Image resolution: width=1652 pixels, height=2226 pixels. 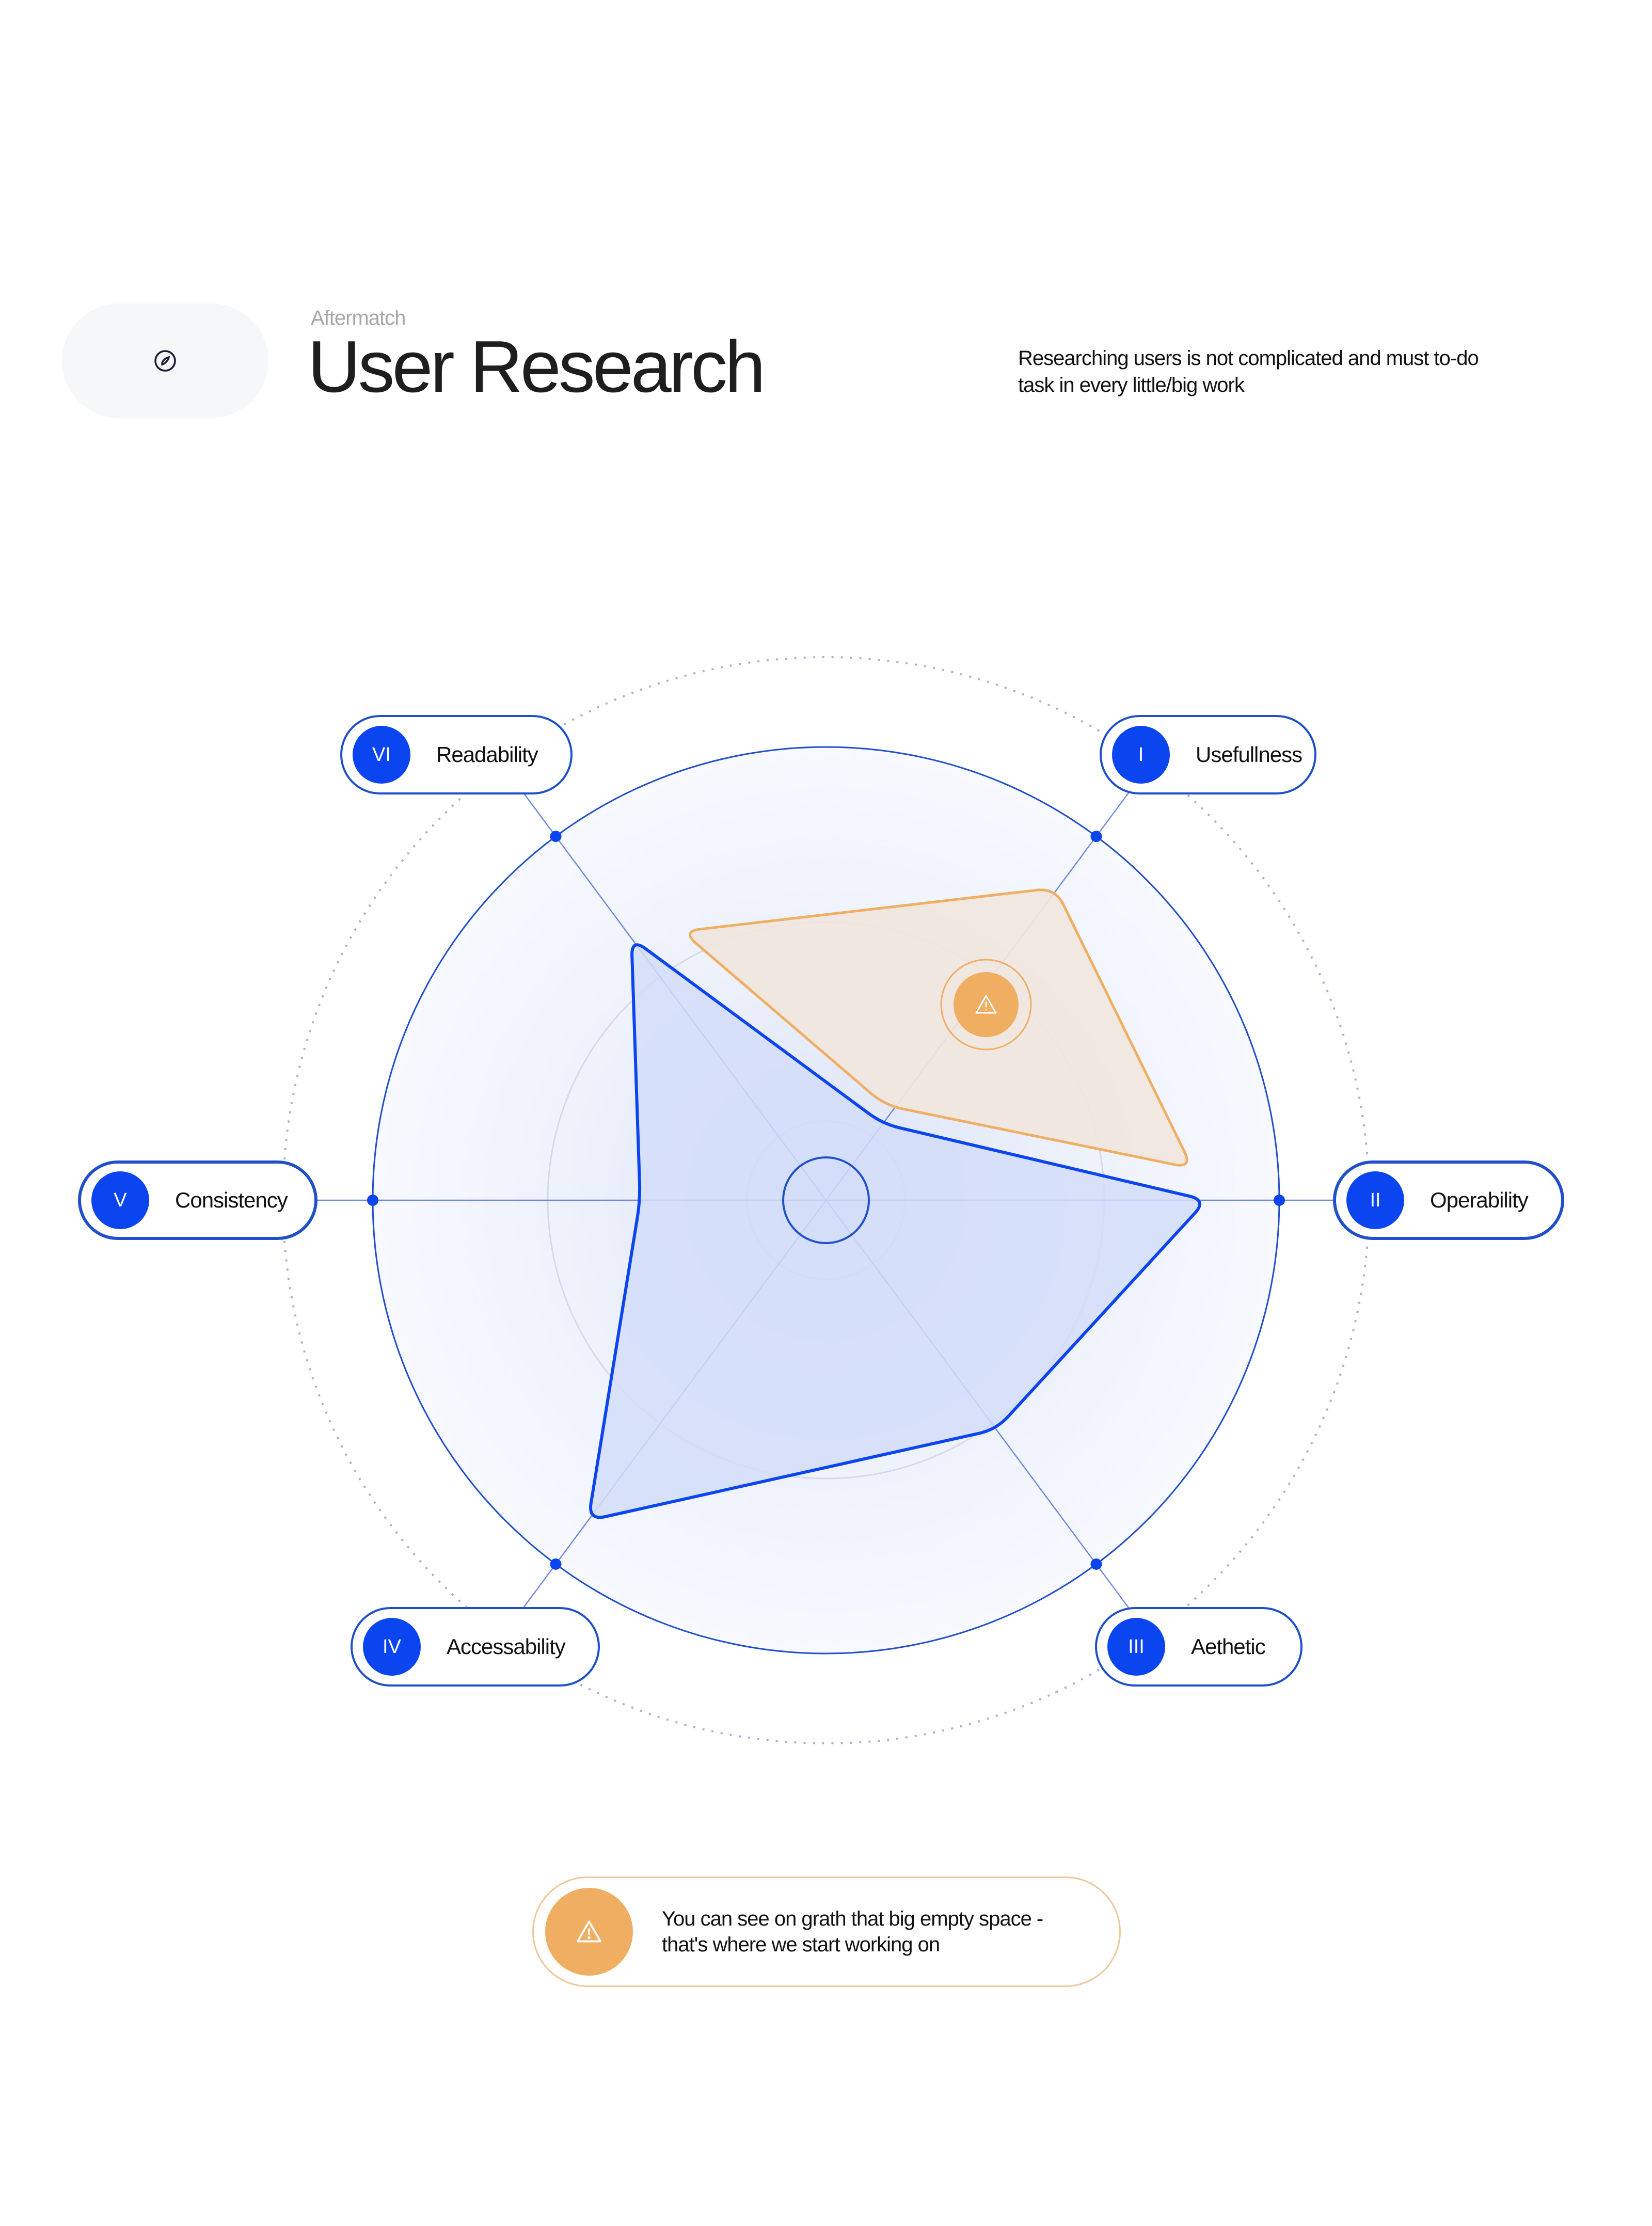 I want to click on axis-numeral-badge: III, so click(x=1136, y=1647).